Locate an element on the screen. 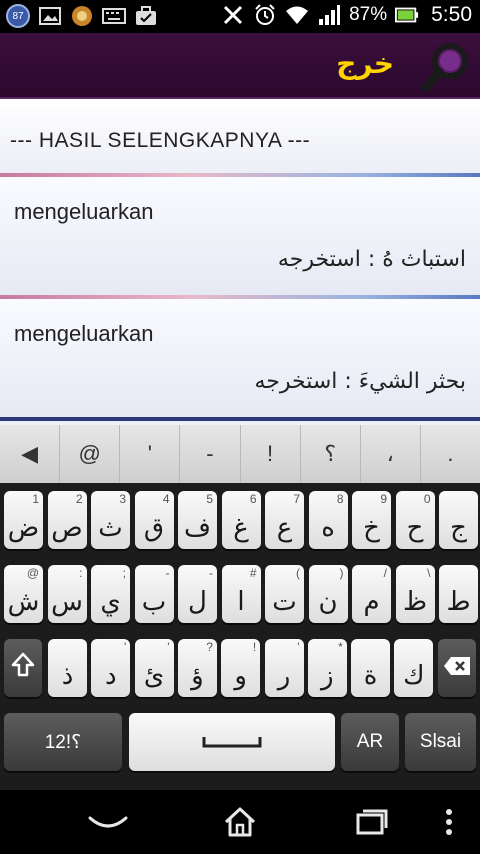 The image size is (480, 854). key-row3-0: ذ is located at coordinates (67, 668).